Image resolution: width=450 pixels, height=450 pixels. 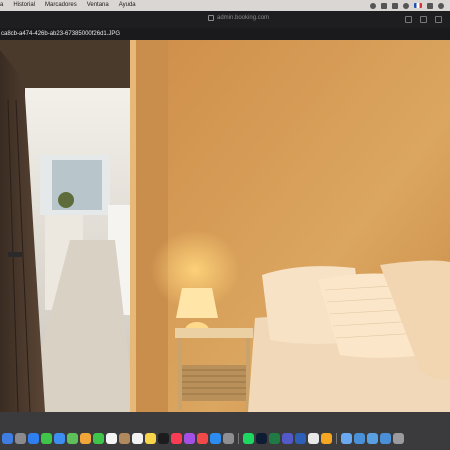 I want to click on finder-icon, so click(x=7, y=438).